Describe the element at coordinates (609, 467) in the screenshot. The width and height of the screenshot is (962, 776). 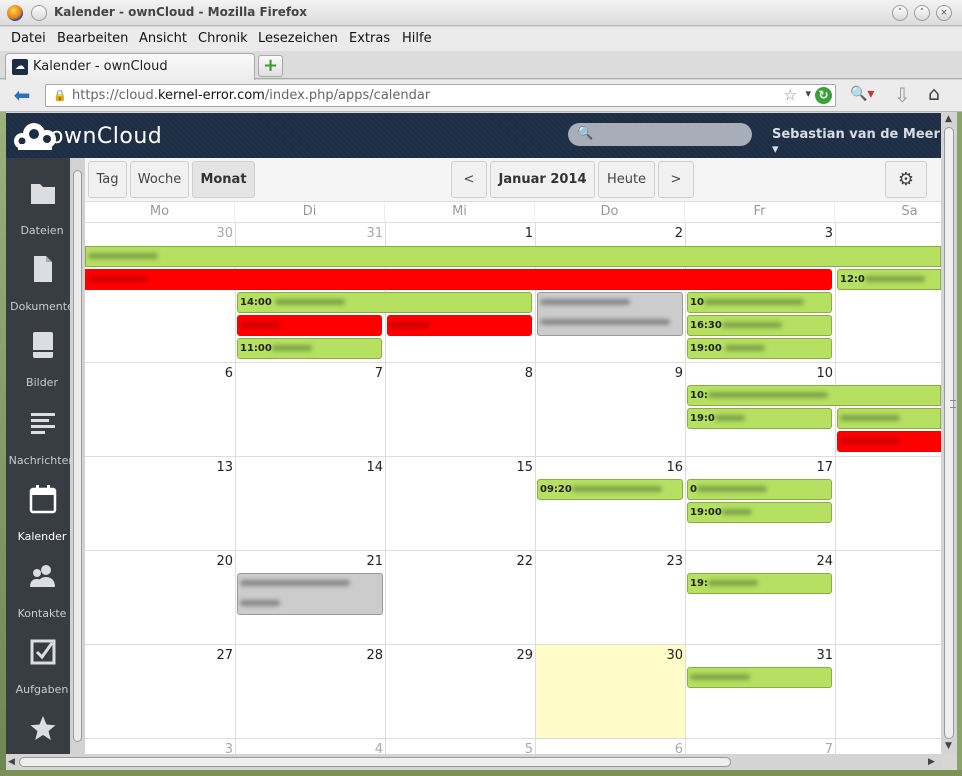
I see `day-number: 16` at that location.